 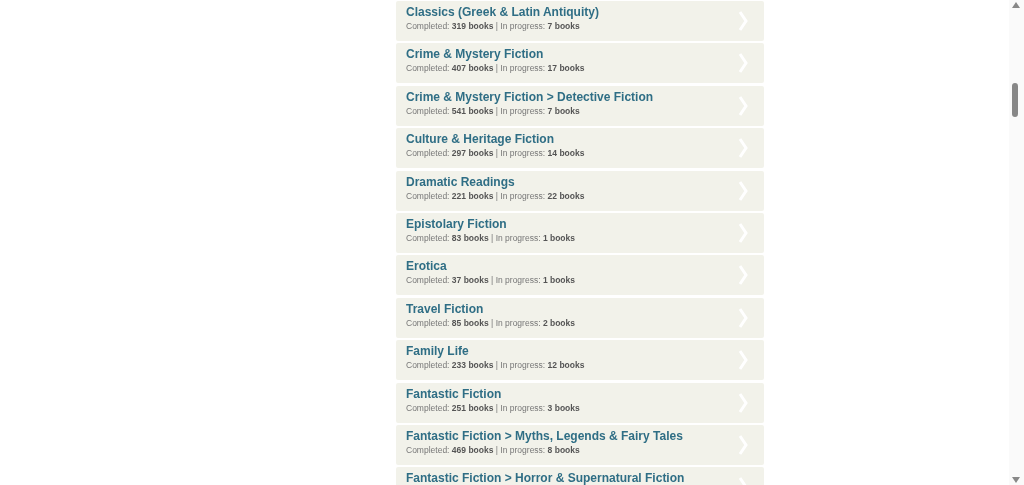 I want to click on scrollbar-thumb, so click(x=1015, y=100).